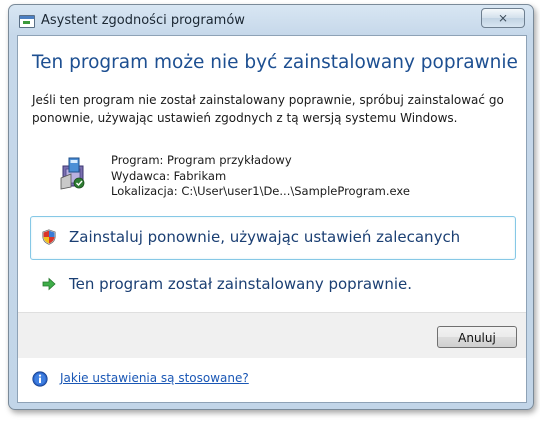  Describe the element at coordinates (154, 378) in the screenshot. I see `which-settings-help-link: Jakie ustawienia są stosowane?` at that location.